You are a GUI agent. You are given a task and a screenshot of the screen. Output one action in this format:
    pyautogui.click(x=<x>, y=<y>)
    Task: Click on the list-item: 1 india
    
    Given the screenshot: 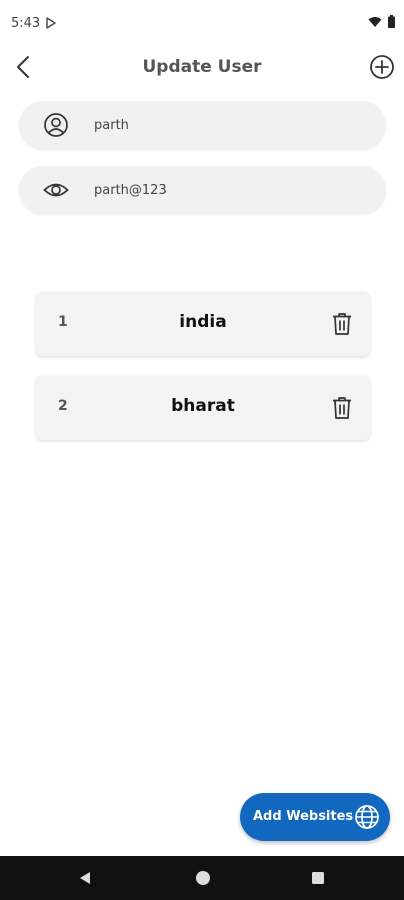 What is the action you would take?
    pyautogui.click(x=203, y=324)
    